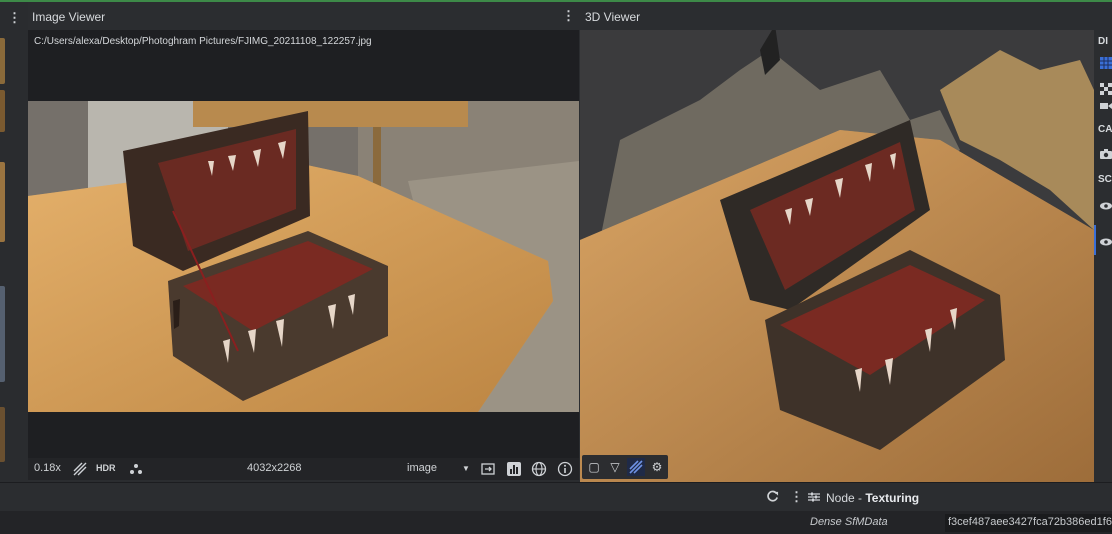 The height and width of the screenshot is (534, 1112). What do you see at coordinates (303, 469) in the screenshot?
I see `image-viewer-footer: 0.18x HDR 4032x2268 image ▼` at bounding box center [303, 469].